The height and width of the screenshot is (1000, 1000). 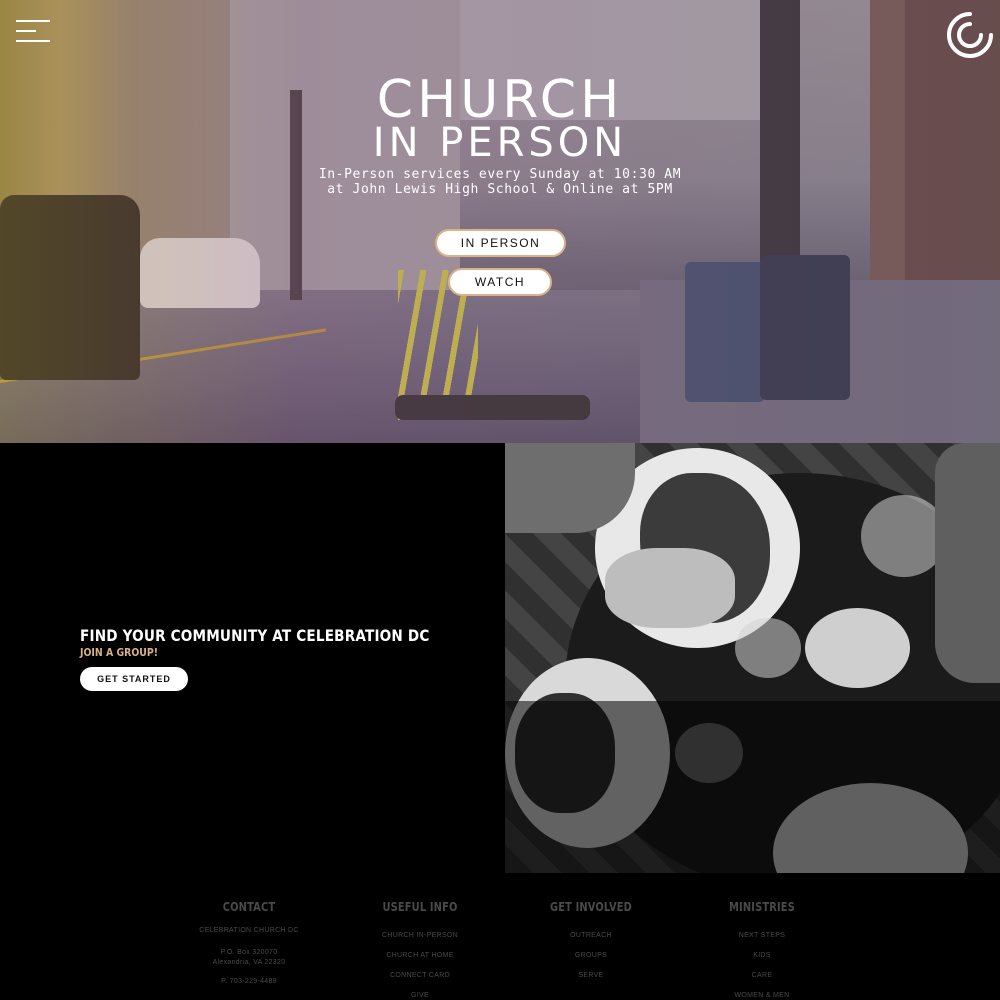 What do you see at coordinates (762, 907) in the screenshot?
I see `footer-ministries-heading: MINISTRIES` at bounding box center [762, 907].